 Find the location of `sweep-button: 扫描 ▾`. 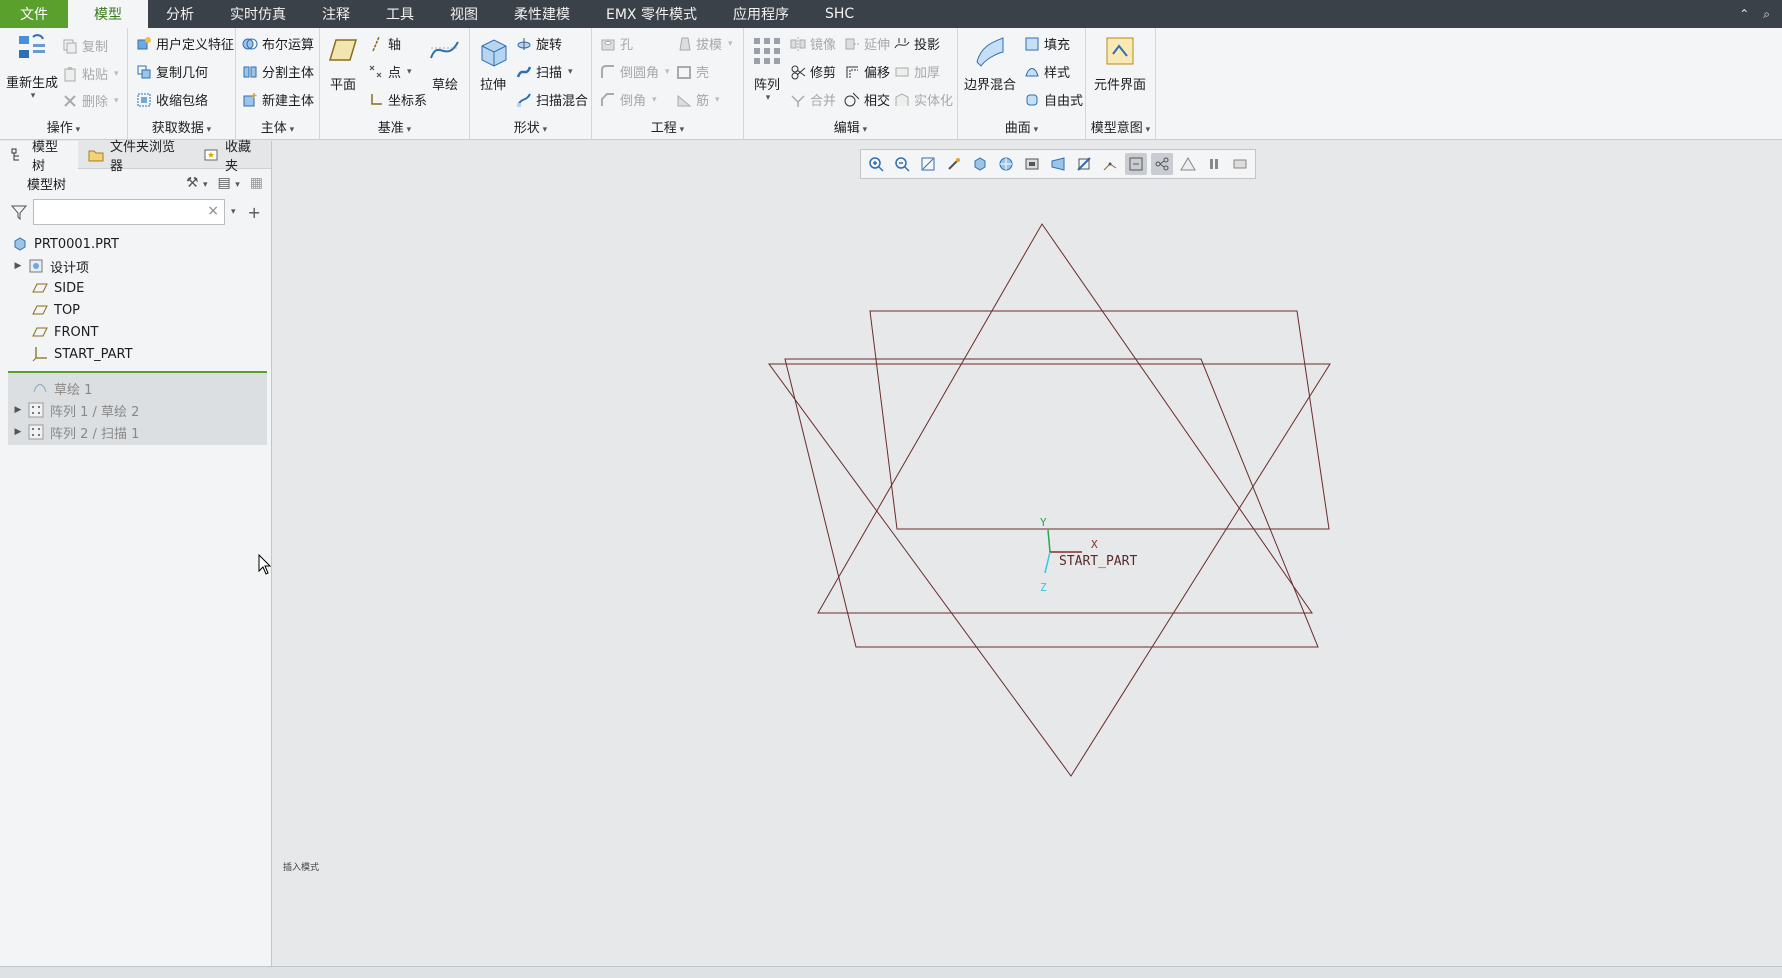

sweep-button: 扫描 ▾ is located at coordinates (544, 71).